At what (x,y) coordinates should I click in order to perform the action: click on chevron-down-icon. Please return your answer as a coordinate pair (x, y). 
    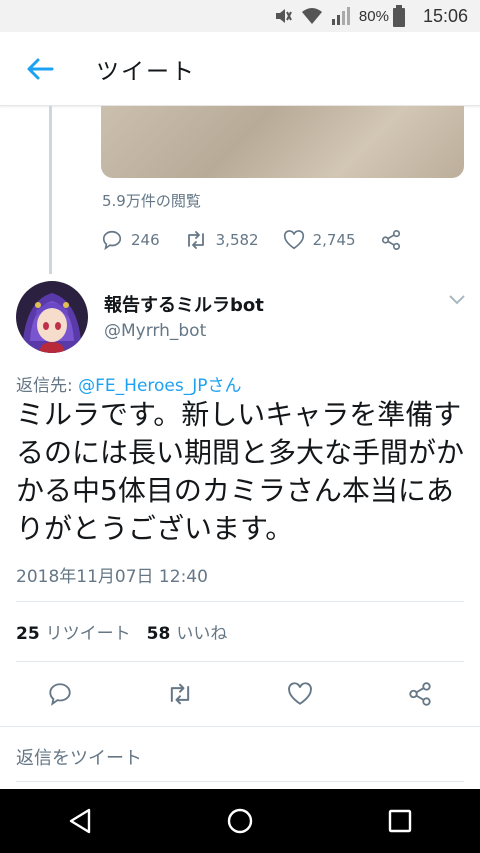
    Looking at the image, I should click on (457, 300).